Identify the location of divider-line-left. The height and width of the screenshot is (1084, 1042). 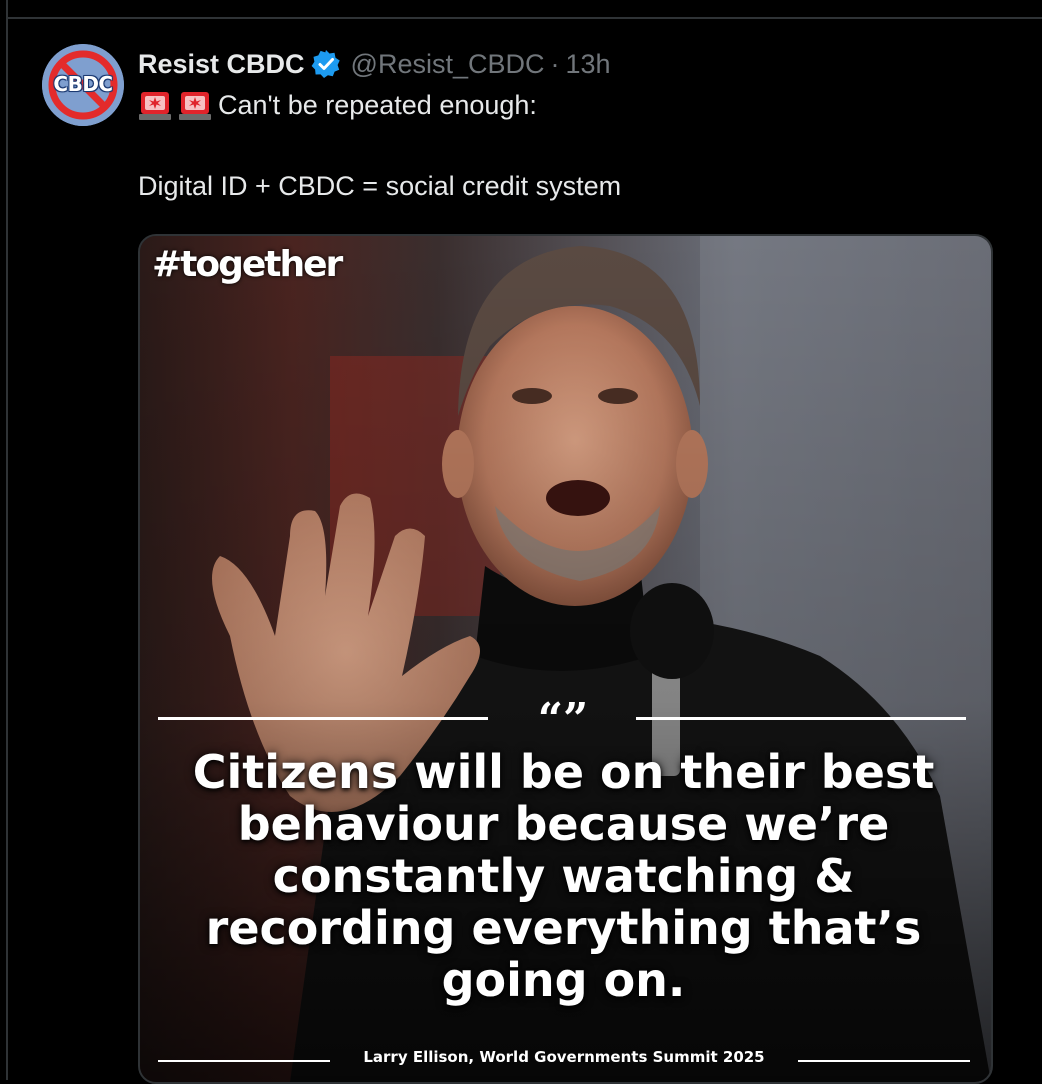
(323, 718).